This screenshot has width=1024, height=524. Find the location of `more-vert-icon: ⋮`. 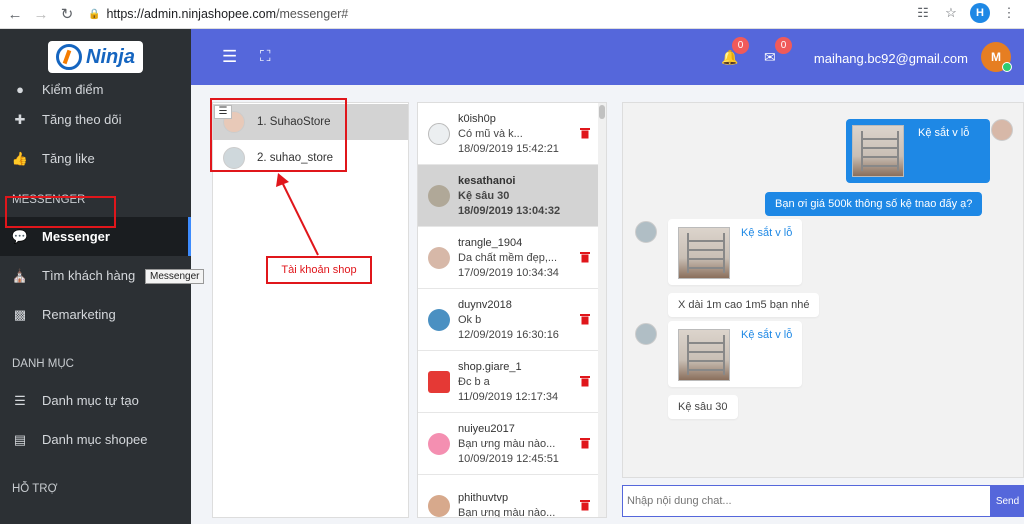

more-vert-icon: ⋮ is located at coordinates (1009, 13).